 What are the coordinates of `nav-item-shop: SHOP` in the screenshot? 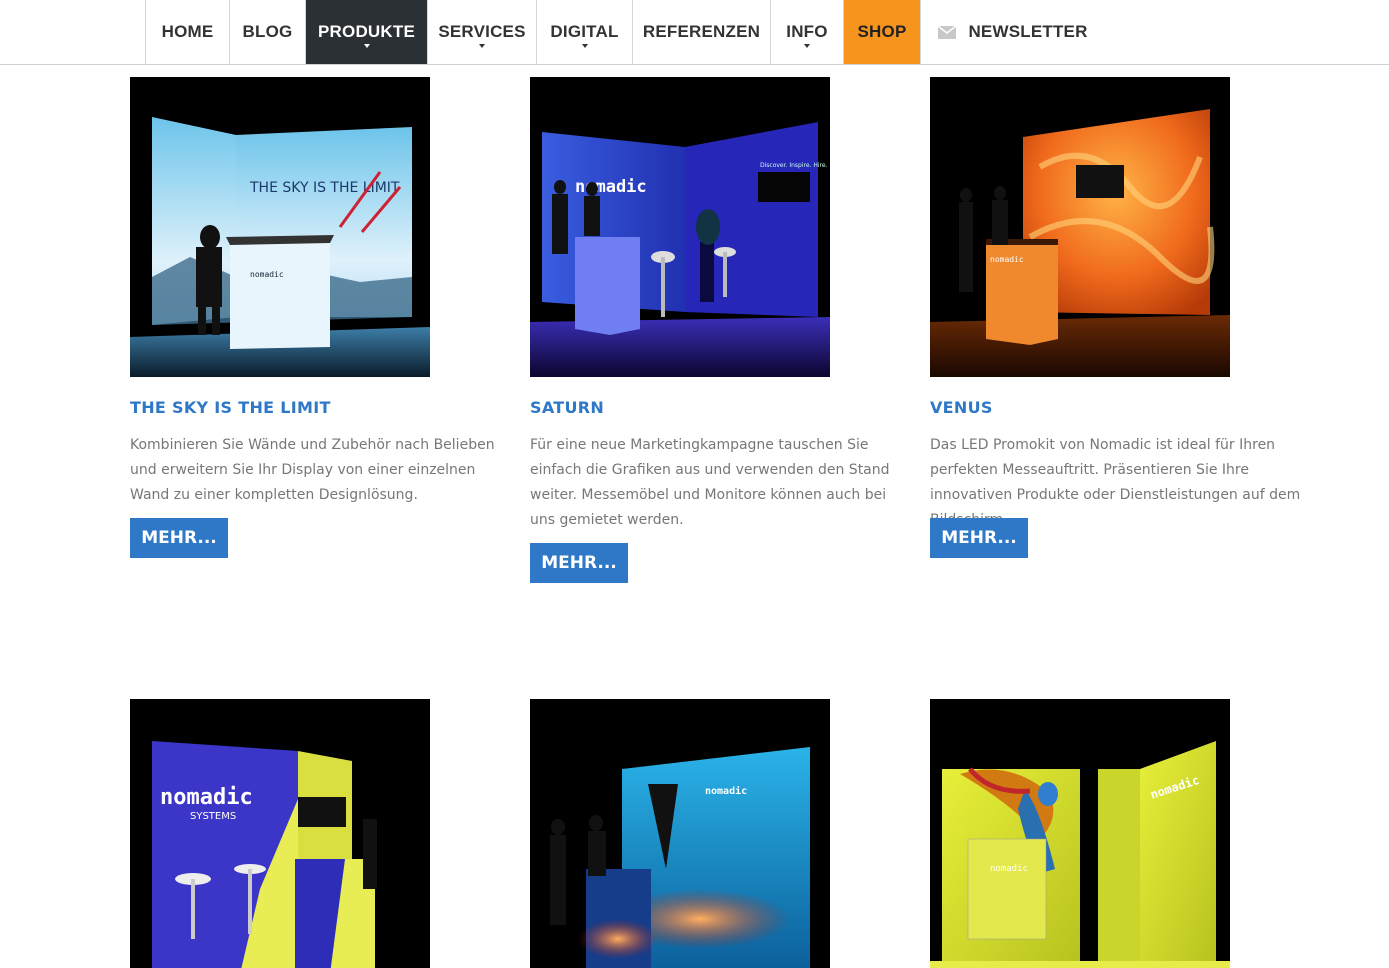 It's located at (882, 32).